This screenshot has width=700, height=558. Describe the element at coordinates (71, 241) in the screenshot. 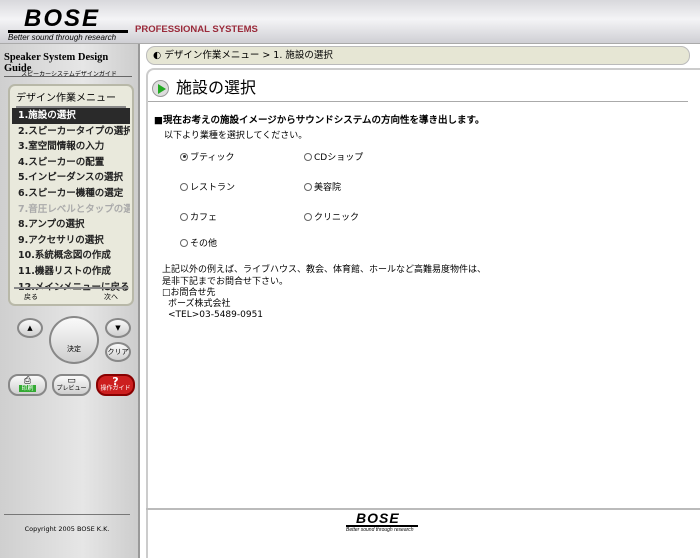

I see `menu-item: 9.アクセサリの選択` at that location.